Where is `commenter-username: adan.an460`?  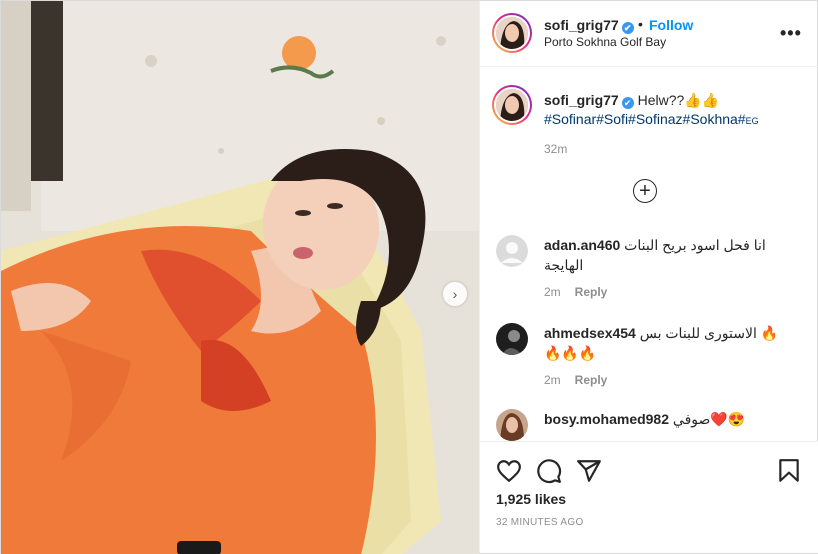
commenter-username: adan.an460 is located at coordinates (582, 245).